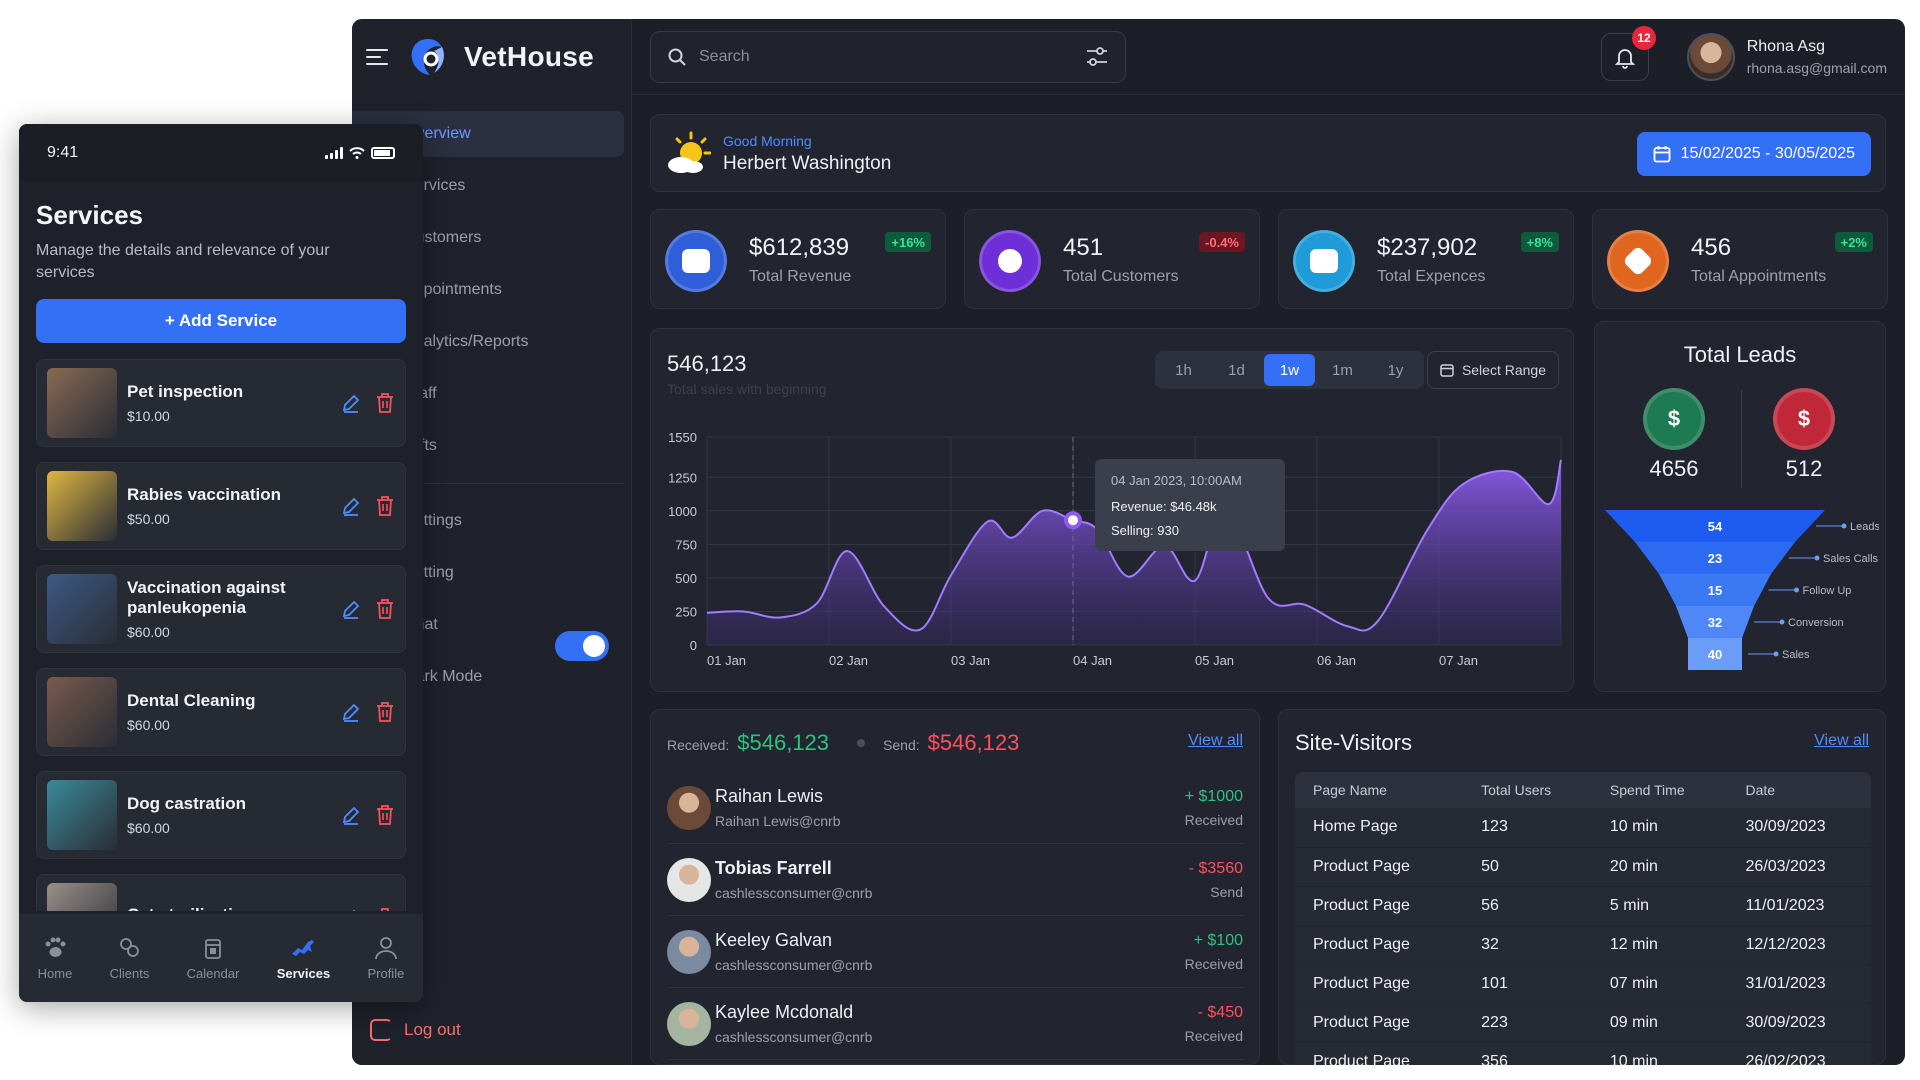 The width and height of the screenshot is (1920, 1080). What do you see at coordinates (1218, 940) in the screenshot?
I see `txn-amount: + $100` at bounding box center [1218, 940].